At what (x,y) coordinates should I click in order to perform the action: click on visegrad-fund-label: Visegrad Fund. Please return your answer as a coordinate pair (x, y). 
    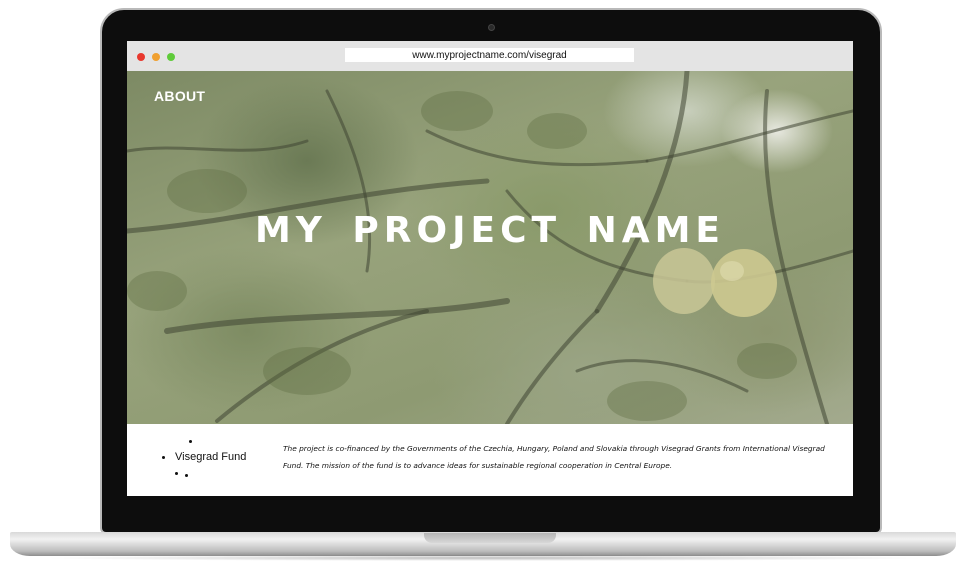
    Looking at the image, I should click on (210, 457).